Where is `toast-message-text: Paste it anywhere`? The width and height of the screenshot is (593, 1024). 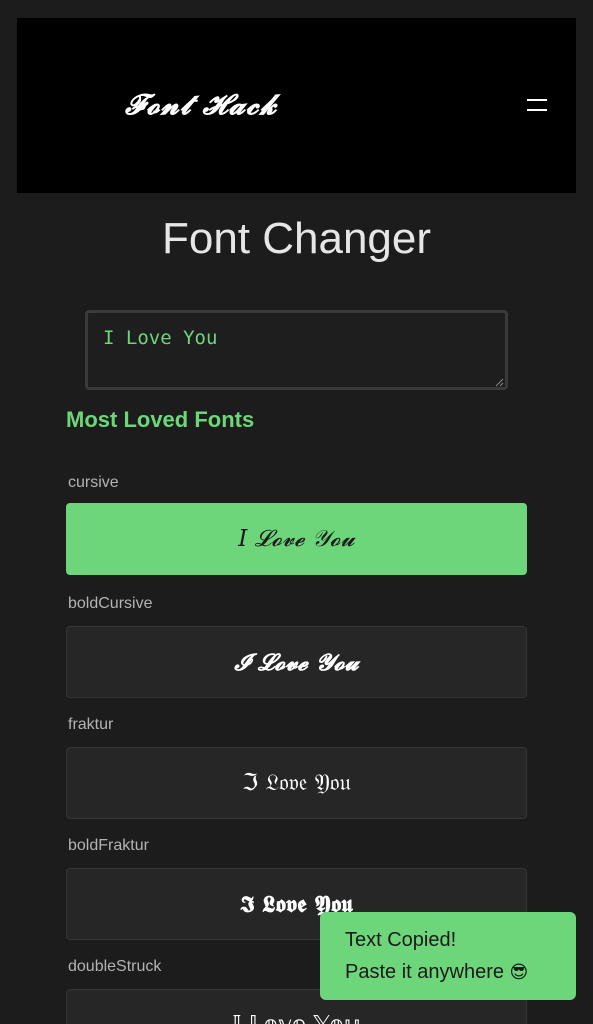
toast-message-text: Paste it anywhere is located at coordinates (424, 972).